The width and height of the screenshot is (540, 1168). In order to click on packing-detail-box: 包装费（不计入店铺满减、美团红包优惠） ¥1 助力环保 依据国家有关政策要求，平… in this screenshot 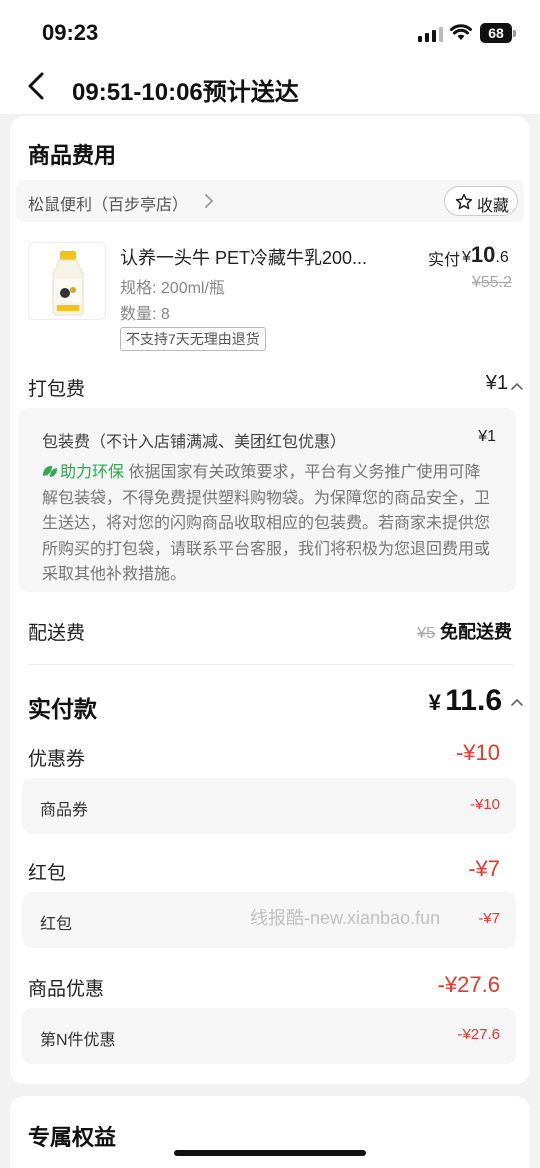, I will do `click(267, 500)`.